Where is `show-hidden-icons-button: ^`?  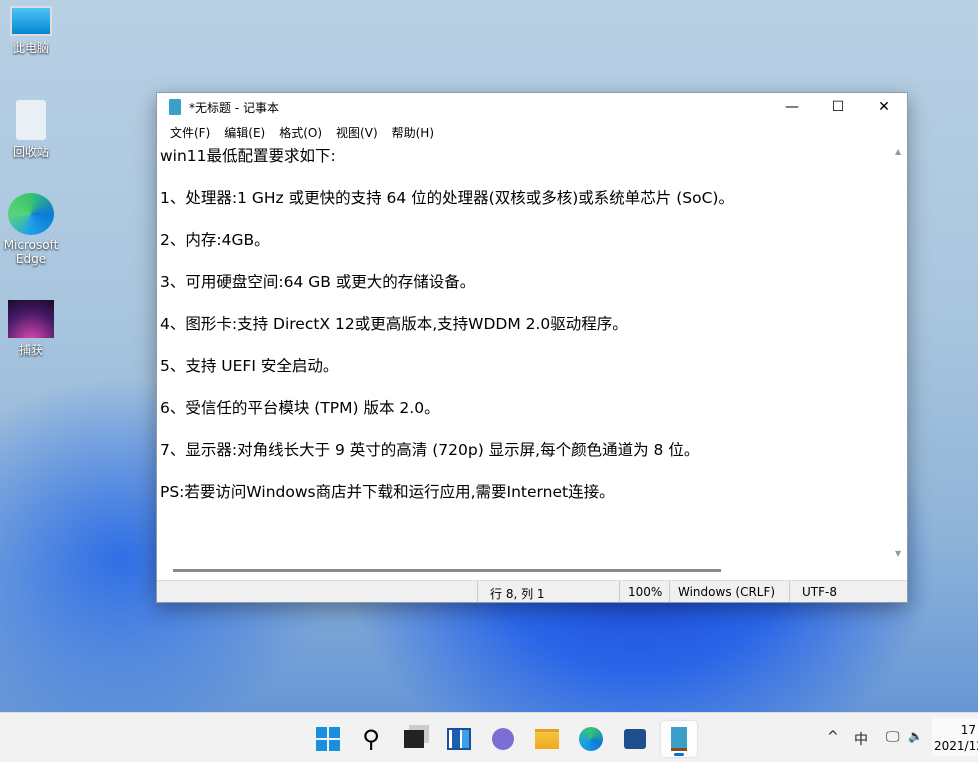
show-hidden-icons-button: ^ is located at coordinates (833, 737).